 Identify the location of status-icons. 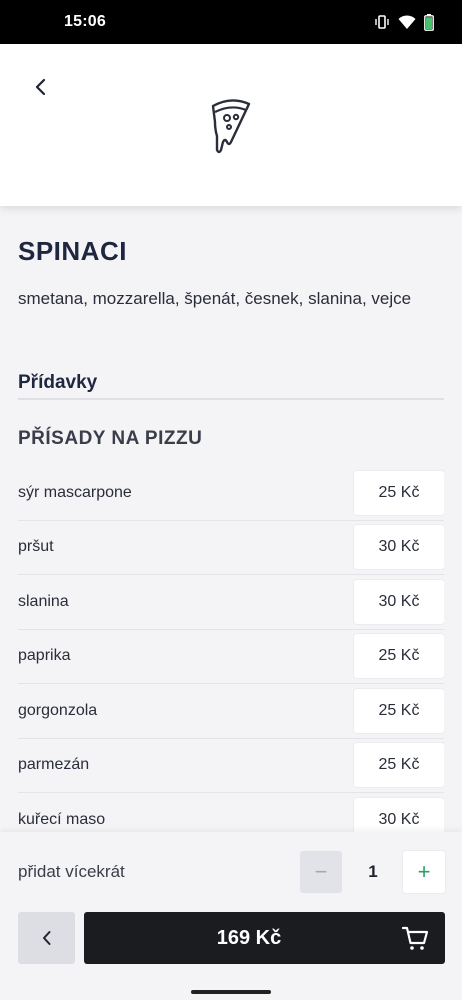
(404, 22).